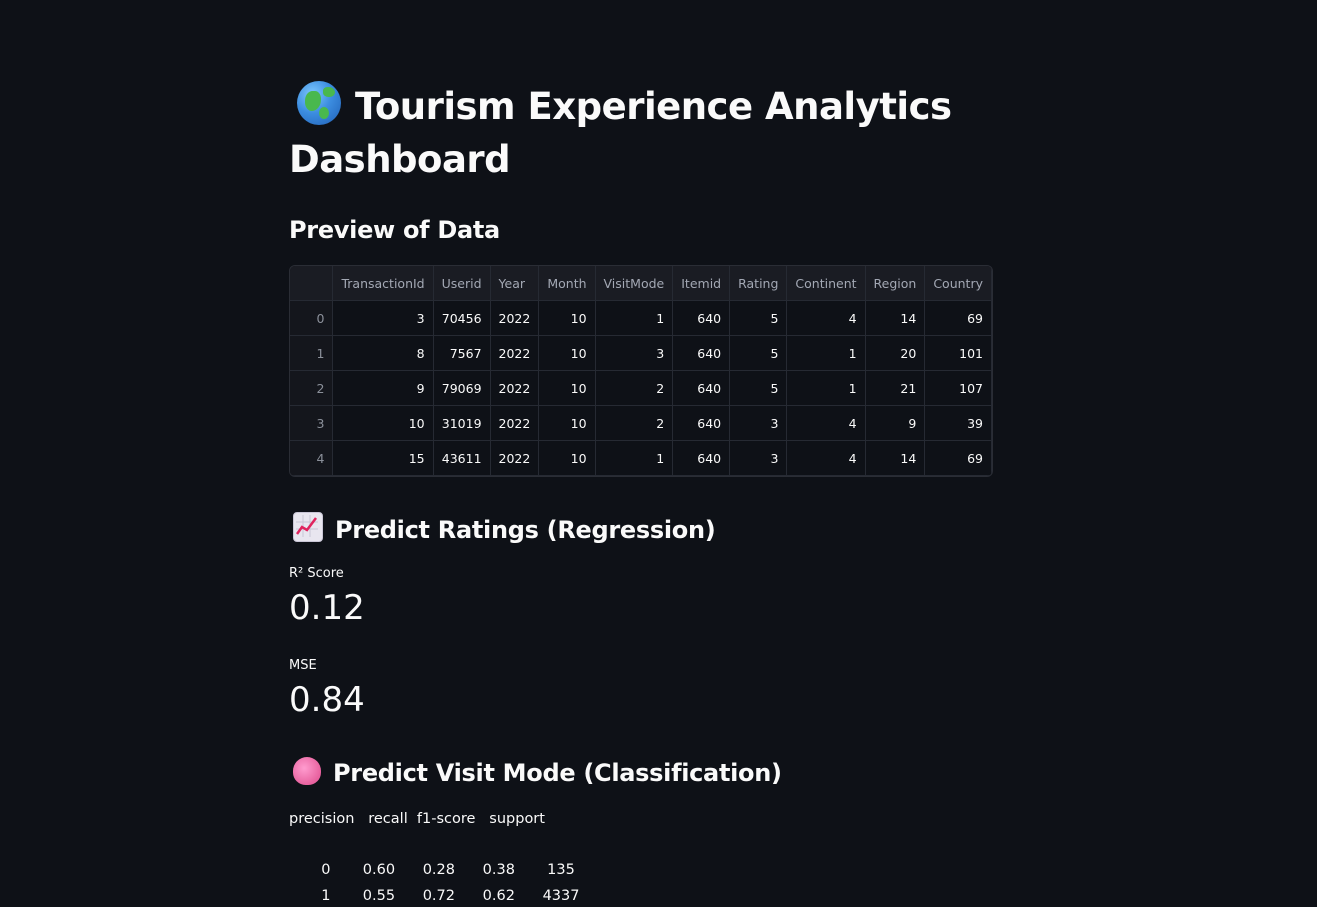 This screenshot has width=1317, height=907. Describe the element at coordinates (634, 283) in the screenshot. I see `column-header: VisitMode` at that location.